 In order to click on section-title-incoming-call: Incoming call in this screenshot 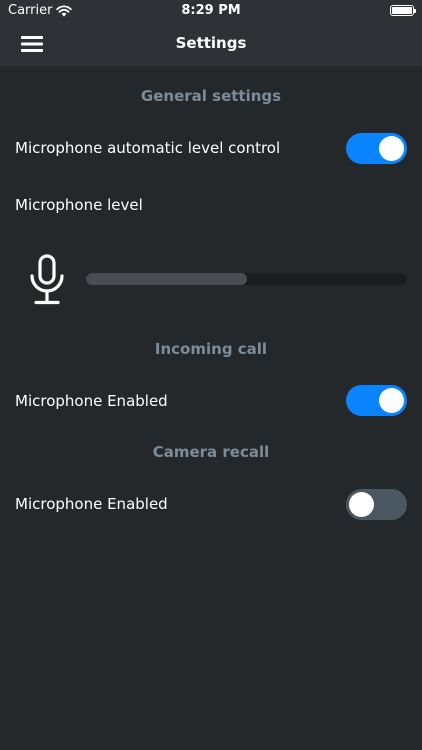, I will do `click(211, 349)`.